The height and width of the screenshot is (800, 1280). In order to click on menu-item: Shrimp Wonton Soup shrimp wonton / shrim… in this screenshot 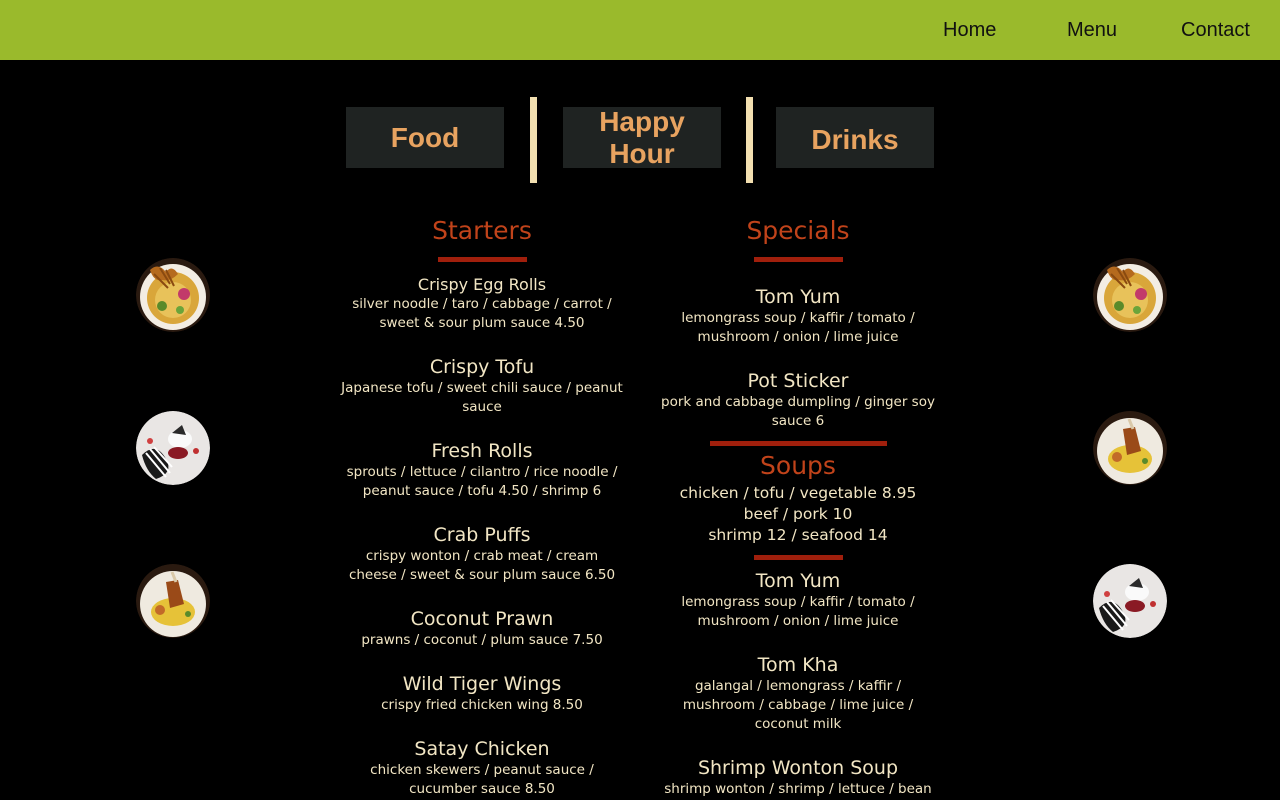, I will do `click(798, 777)`.